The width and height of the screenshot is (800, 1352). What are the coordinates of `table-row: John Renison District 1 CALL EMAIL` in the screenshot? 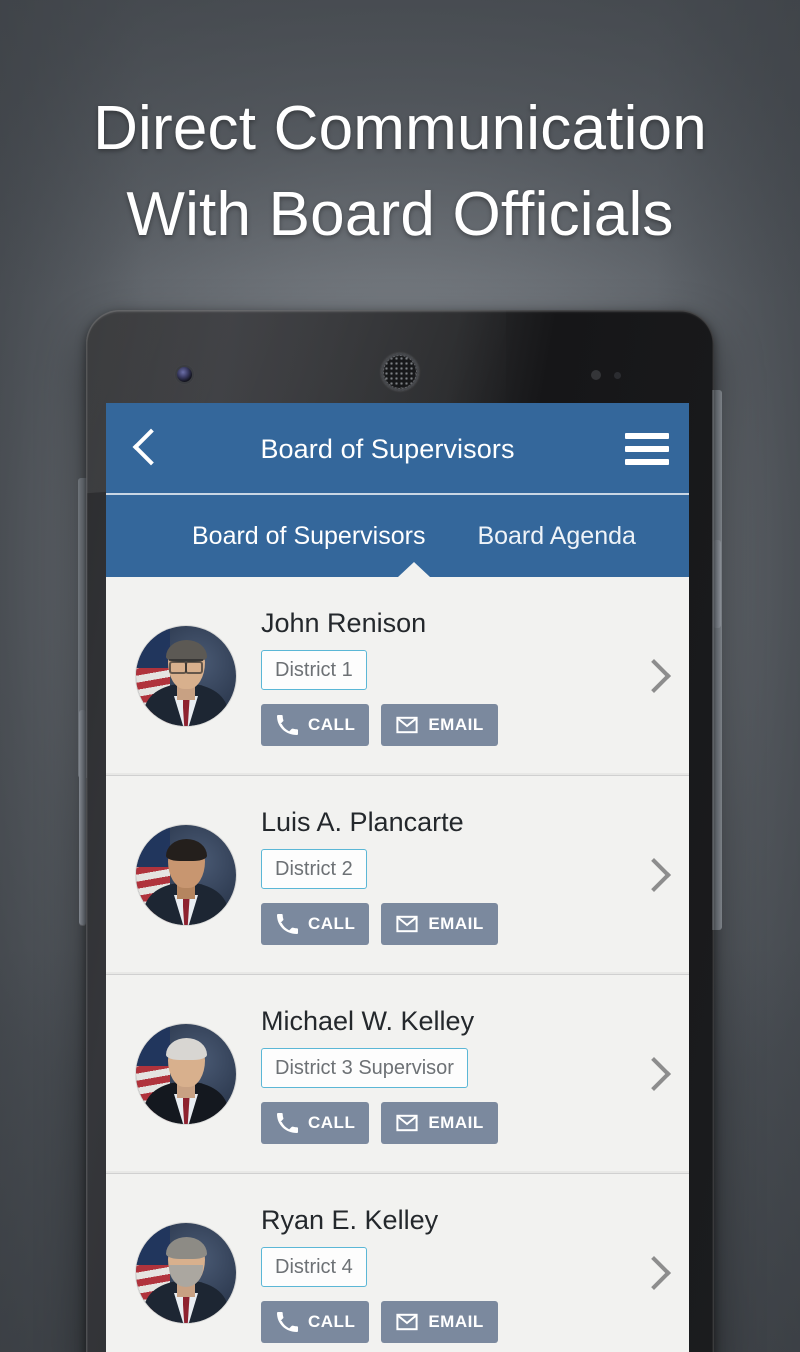 It's located at (397, 676).